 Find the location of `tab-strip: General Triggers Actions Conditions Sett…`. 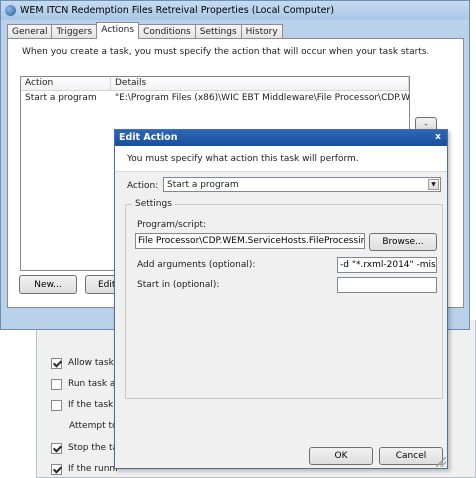

tab-strip: General Triggers Actions Conditions Sett… is located at coordinates (145, 30).